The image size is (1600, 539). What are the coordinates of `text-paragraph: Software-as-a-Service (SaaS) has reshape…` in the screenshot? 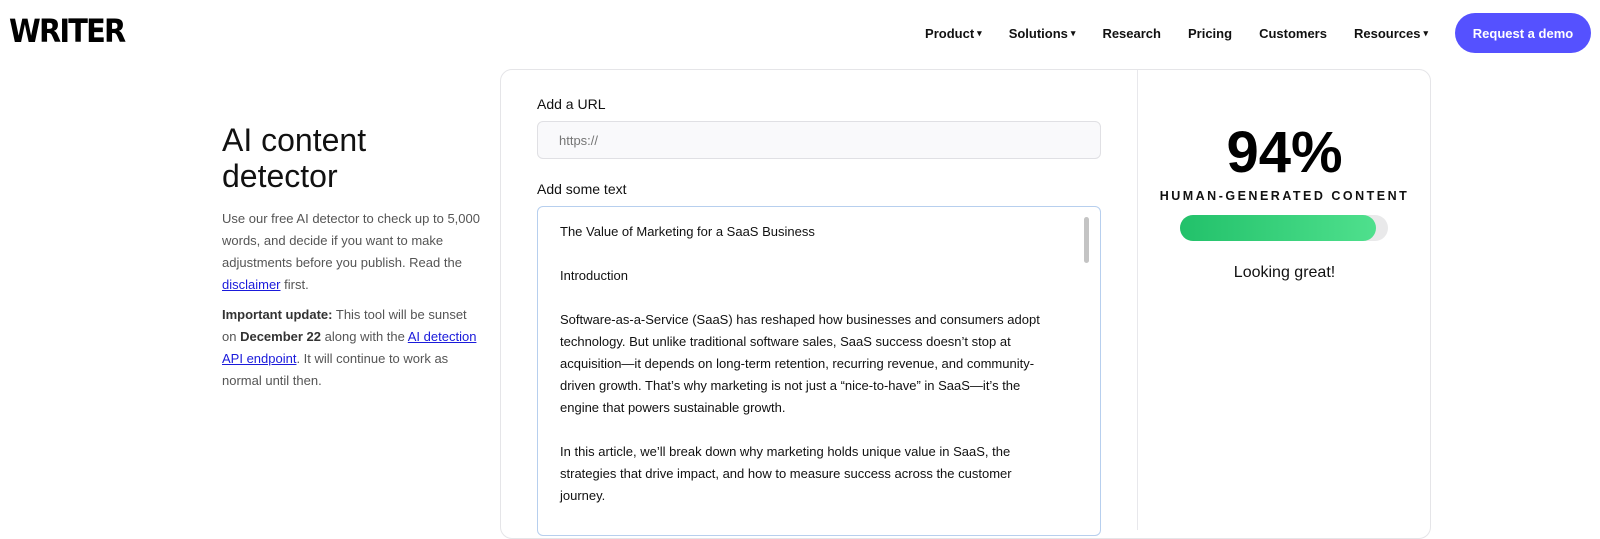 It's located at (800, 363).